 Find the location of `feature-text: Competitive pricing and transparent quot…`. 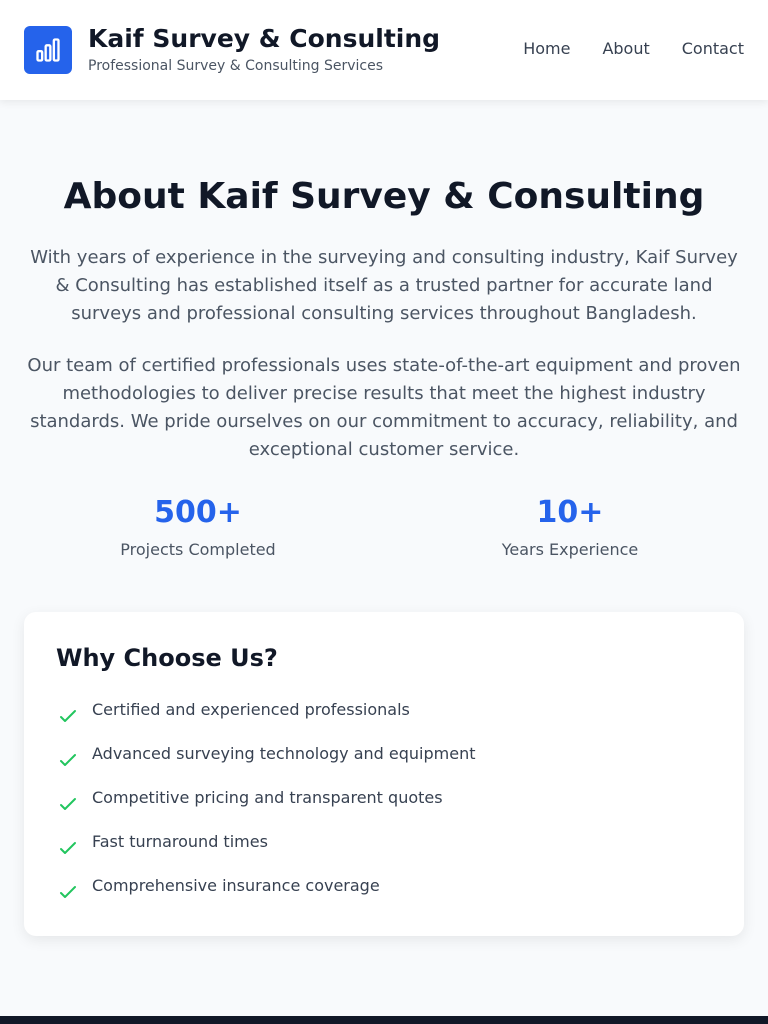

feature-text: Competitive pricing and transparent quot… is located at coordinates (267, 797).